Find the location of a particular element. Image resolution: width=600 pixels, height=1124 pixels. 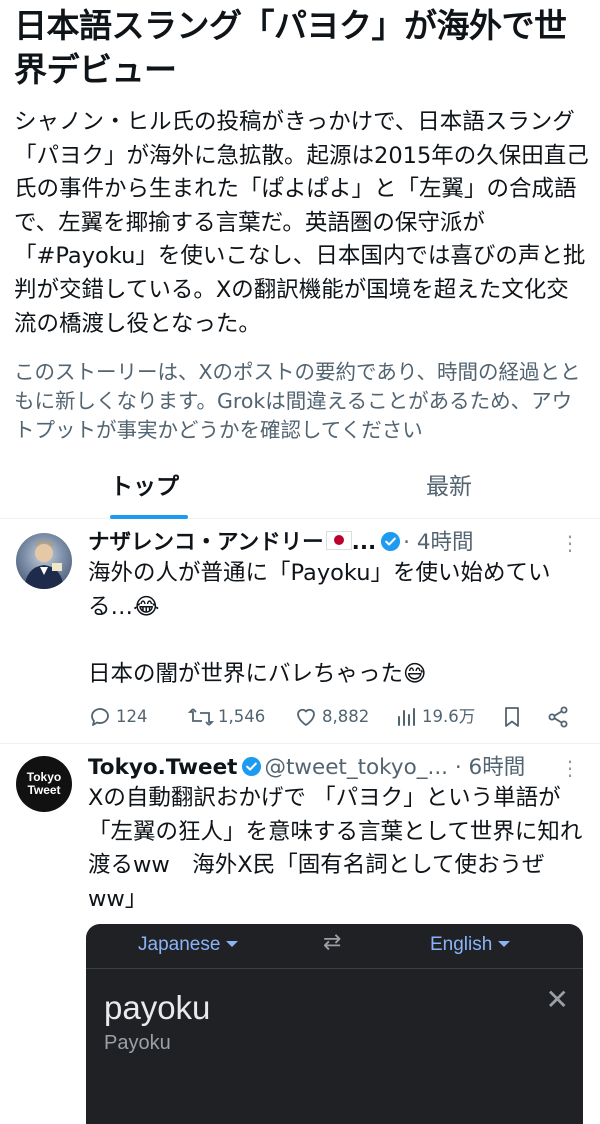

repost-icon is located at coordinates (201, 717).